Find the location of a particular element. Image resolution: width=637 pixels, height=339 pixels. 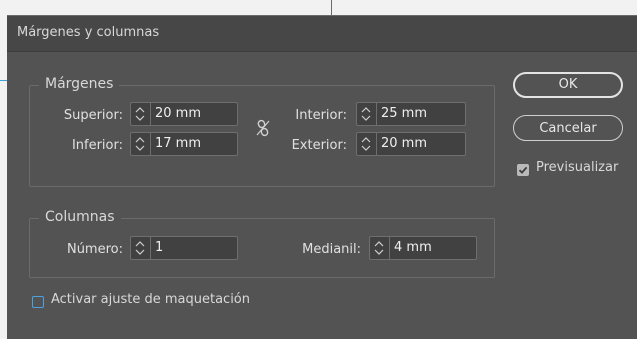

inside-margin-stepper is located at coordinates (367, 114).